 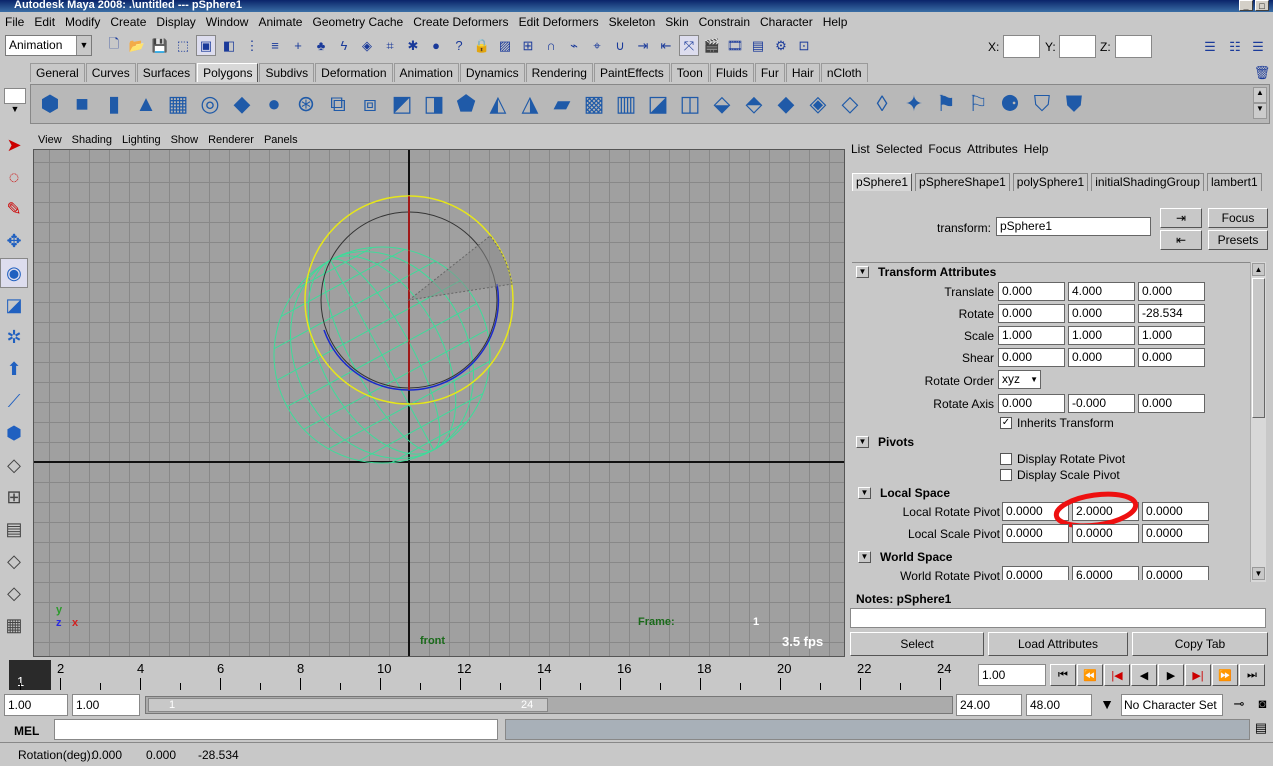 I want to click on display-scale-pivot-checkbox, so click(x=1006, y=475).